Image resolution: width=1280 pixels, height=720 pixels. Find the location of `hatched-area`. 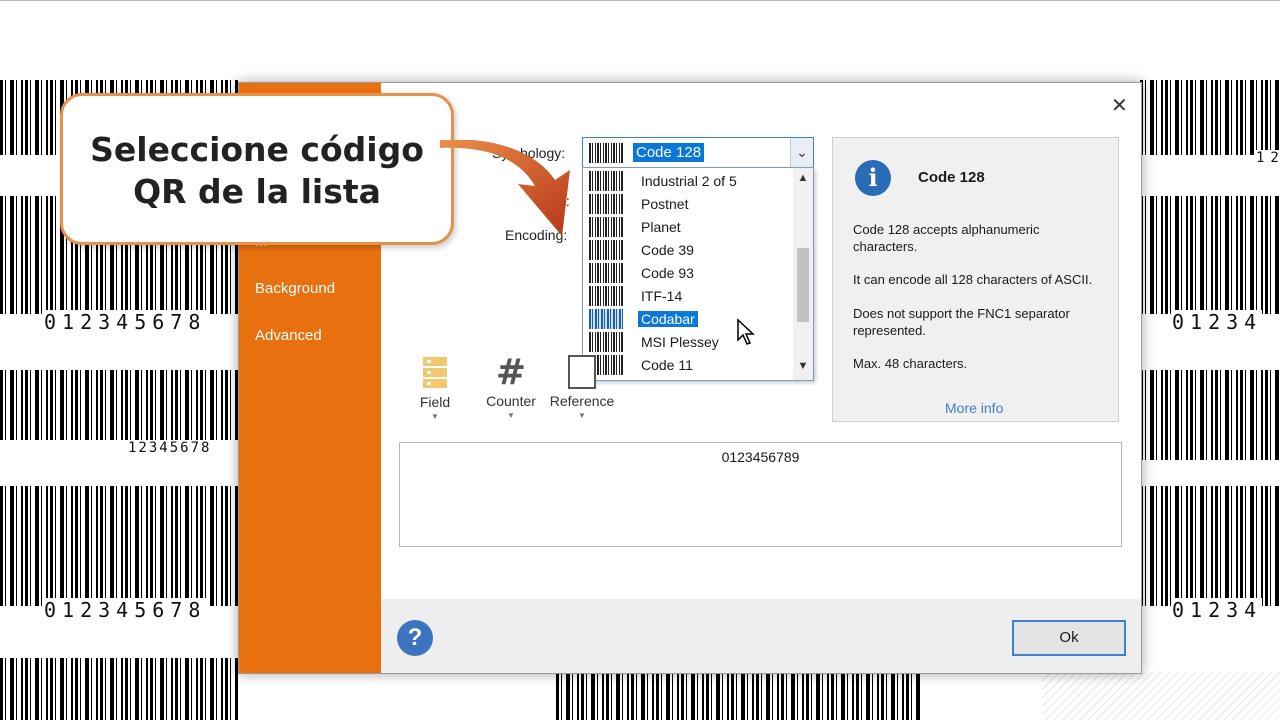

hatched-area is located at coordinates (1161, 696).